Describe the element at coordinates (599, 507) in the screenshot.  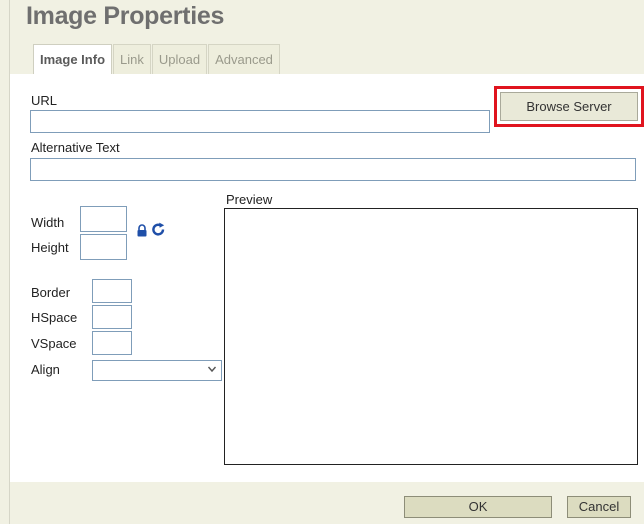
I see `cancel-button: Cancel` at that location.